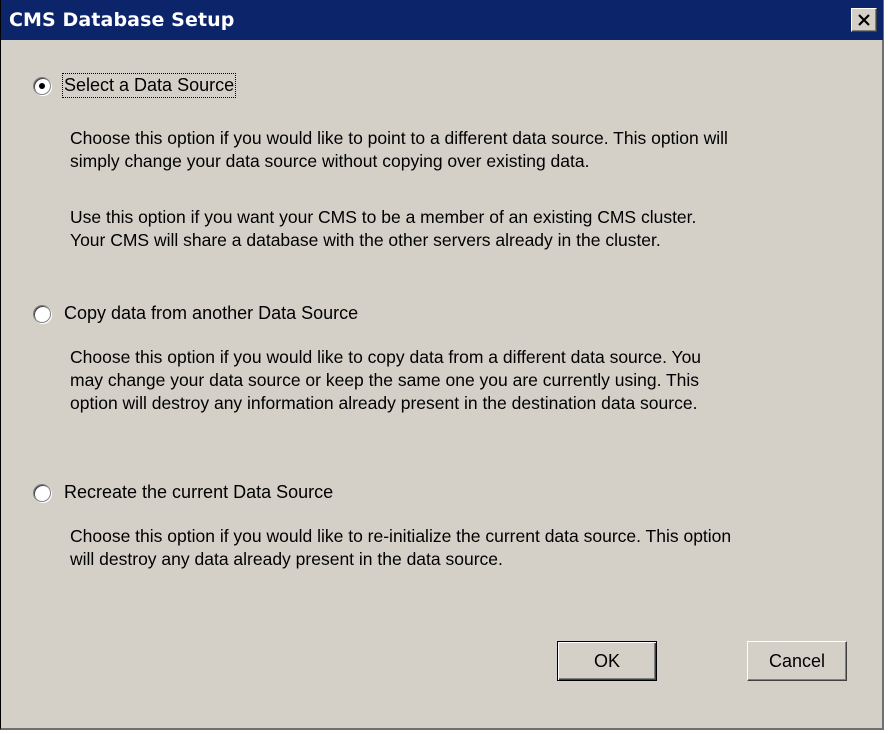  I want to click on radio-select-data-source, so click(42, 85).